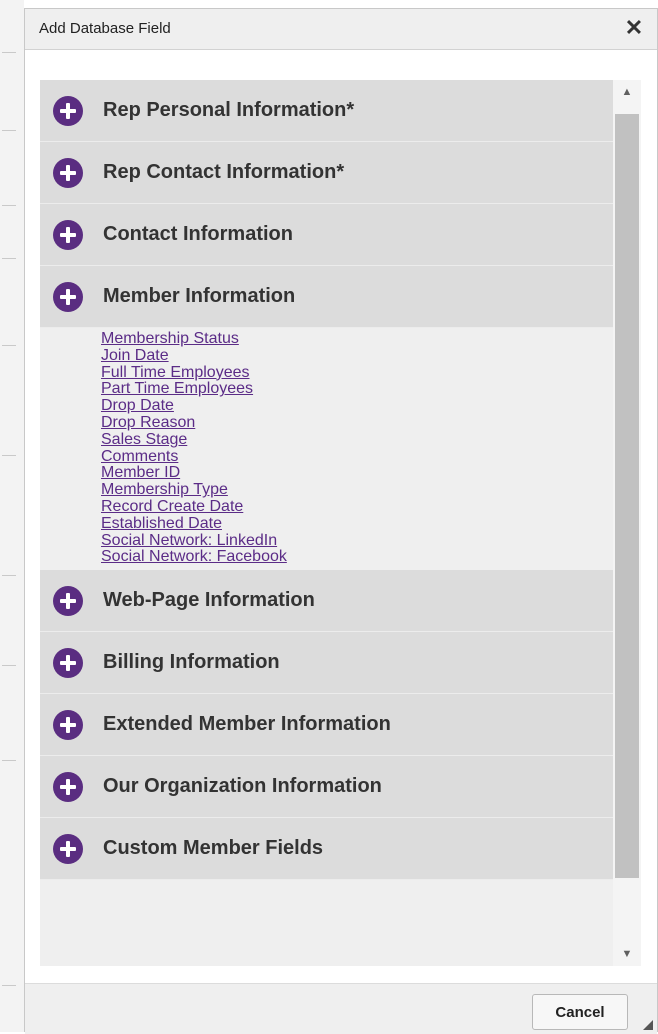 The width and height of the screenshot is (658, 1034). Describe the element at coordinates (357, 507) in the screenshot. I see `field-link-record-create-date: Record Create Date` at that location.